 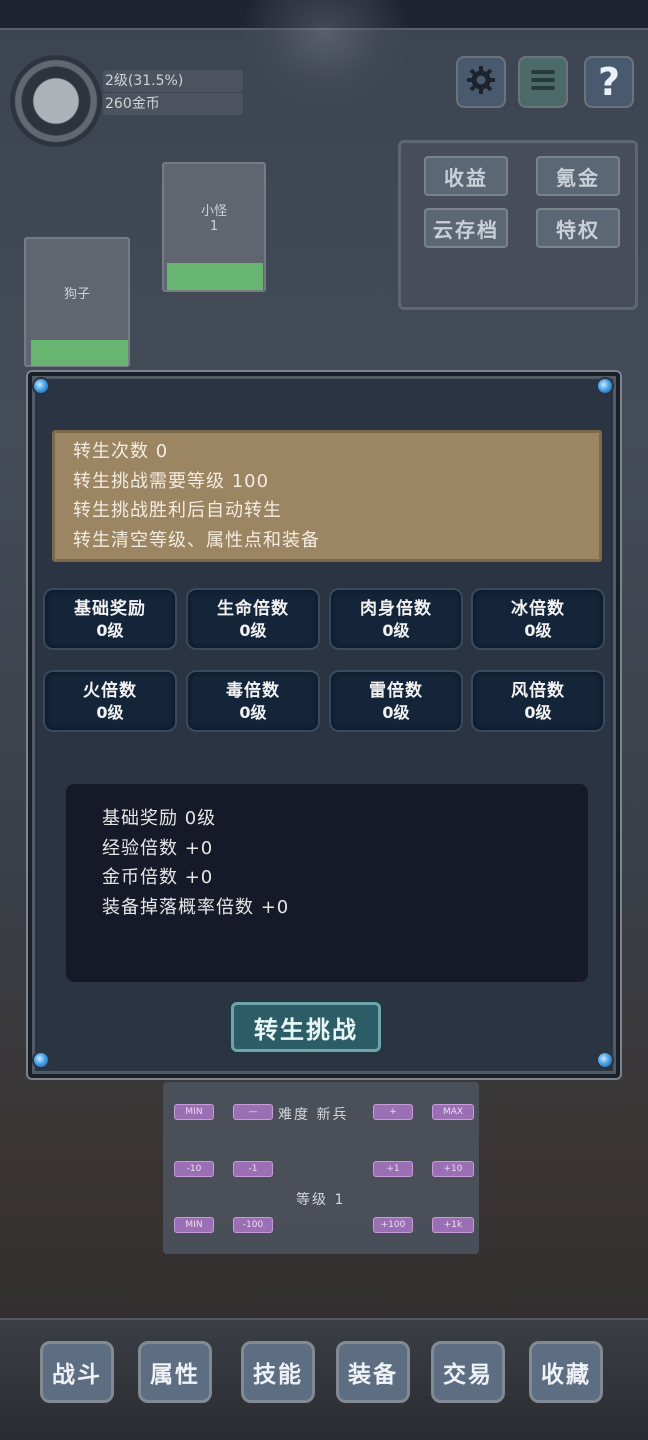 I want to click on summary-drop-multiplier: 装备掉落概率倍数 +0, so click(x=196, y=907).